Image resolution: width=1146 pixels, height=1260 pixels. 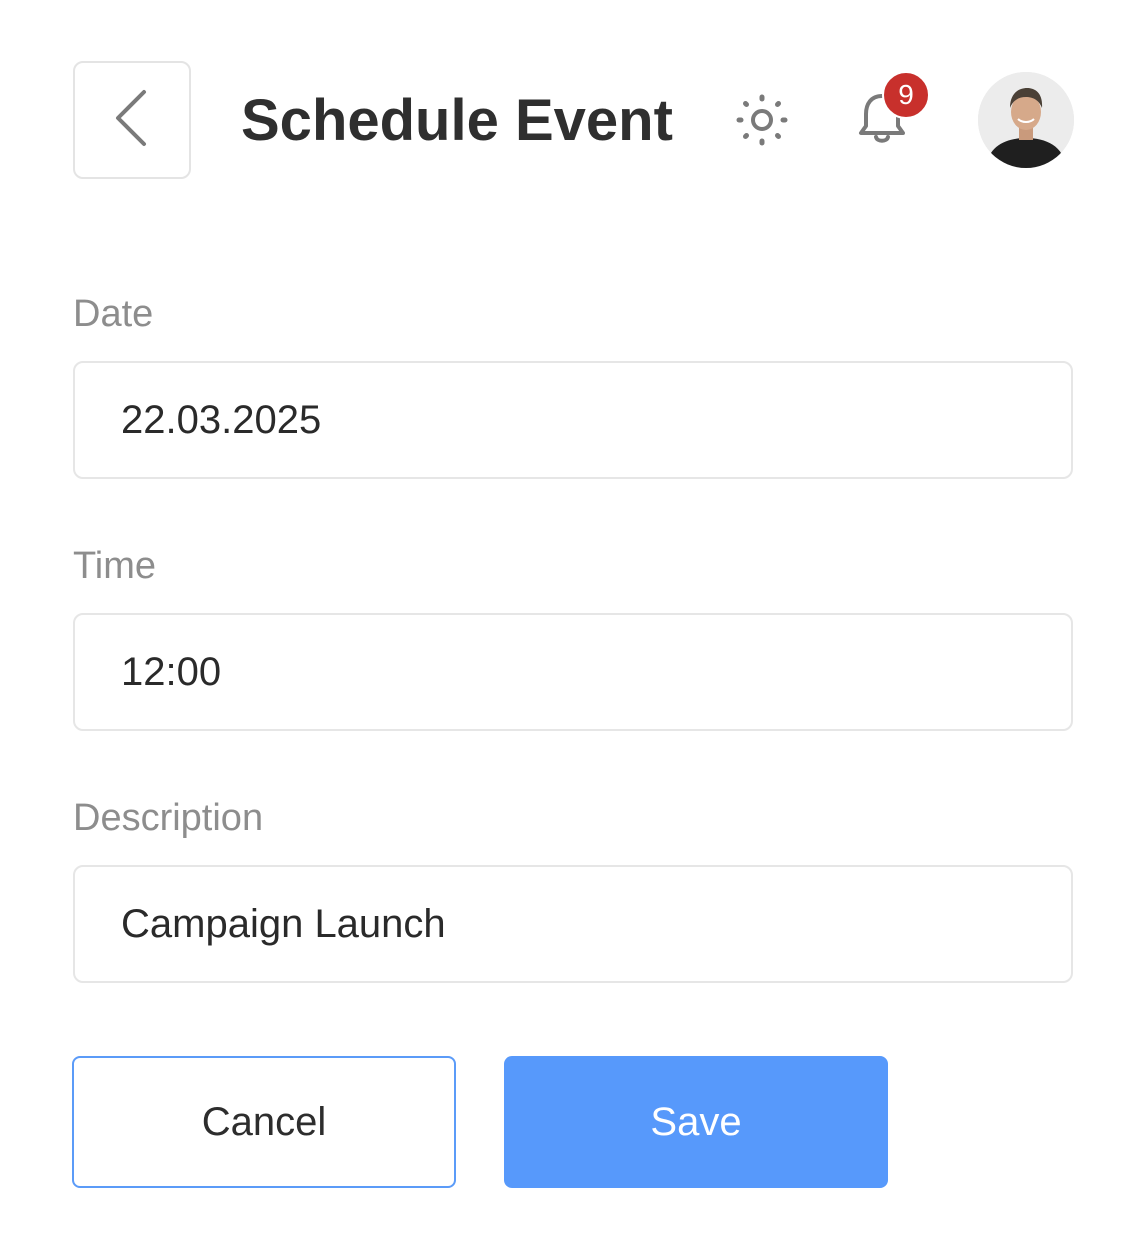 I want to click on date-label: Date, so click(x=113, y=314).